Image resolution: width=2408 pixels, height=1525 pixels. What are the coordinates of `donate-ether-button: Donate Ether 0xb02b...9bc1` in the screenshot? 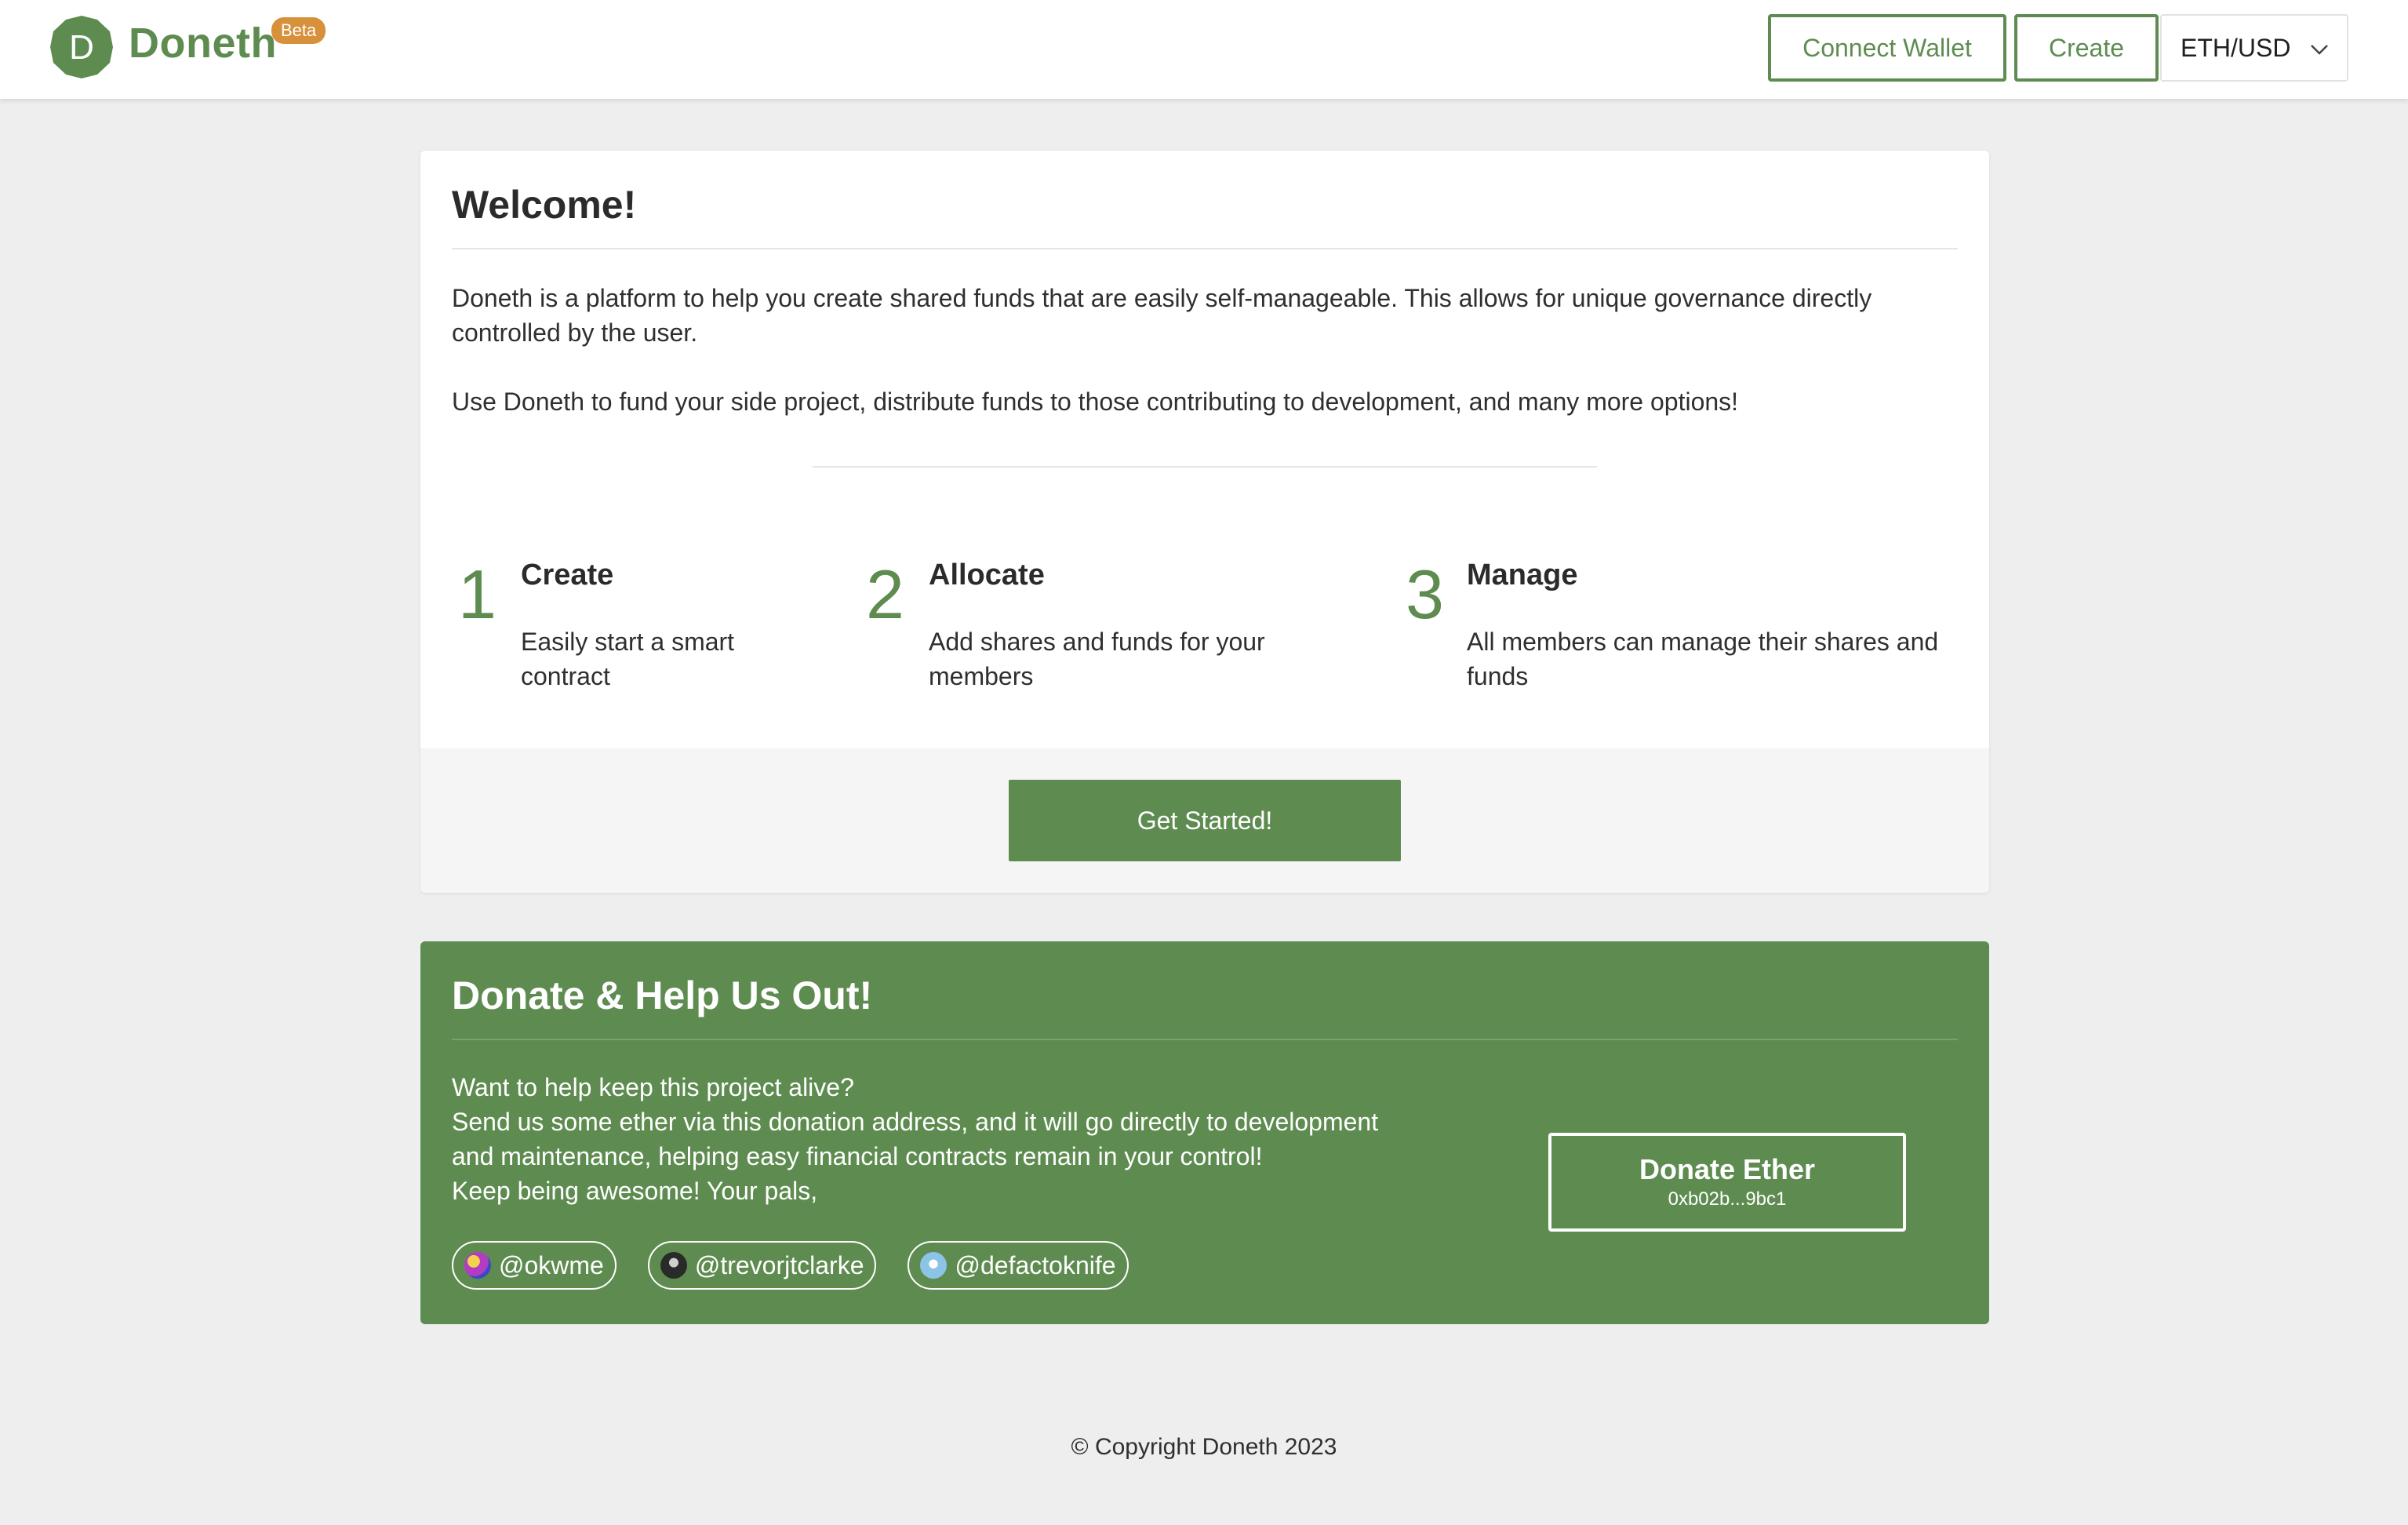 It's located at (1727, 1182).